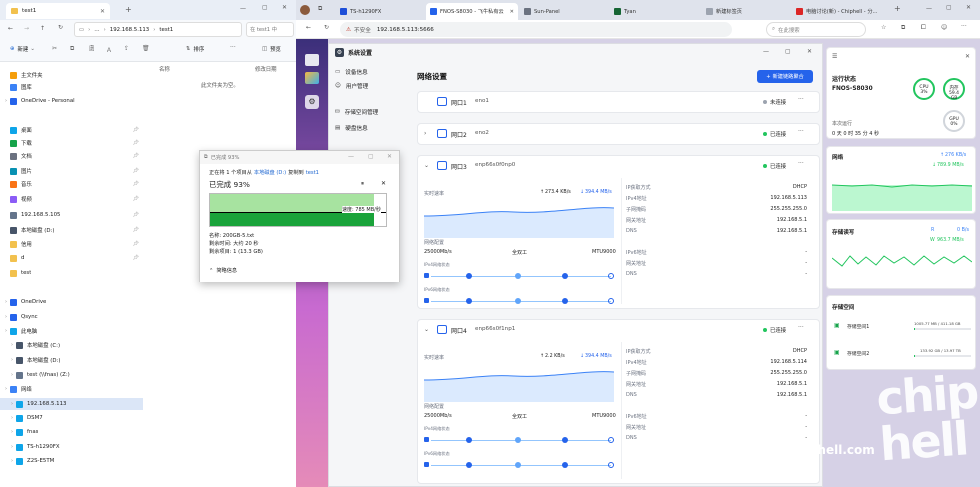 The image size is (980, 487). I want to click on up-icon: ↑, so click(42, 28).